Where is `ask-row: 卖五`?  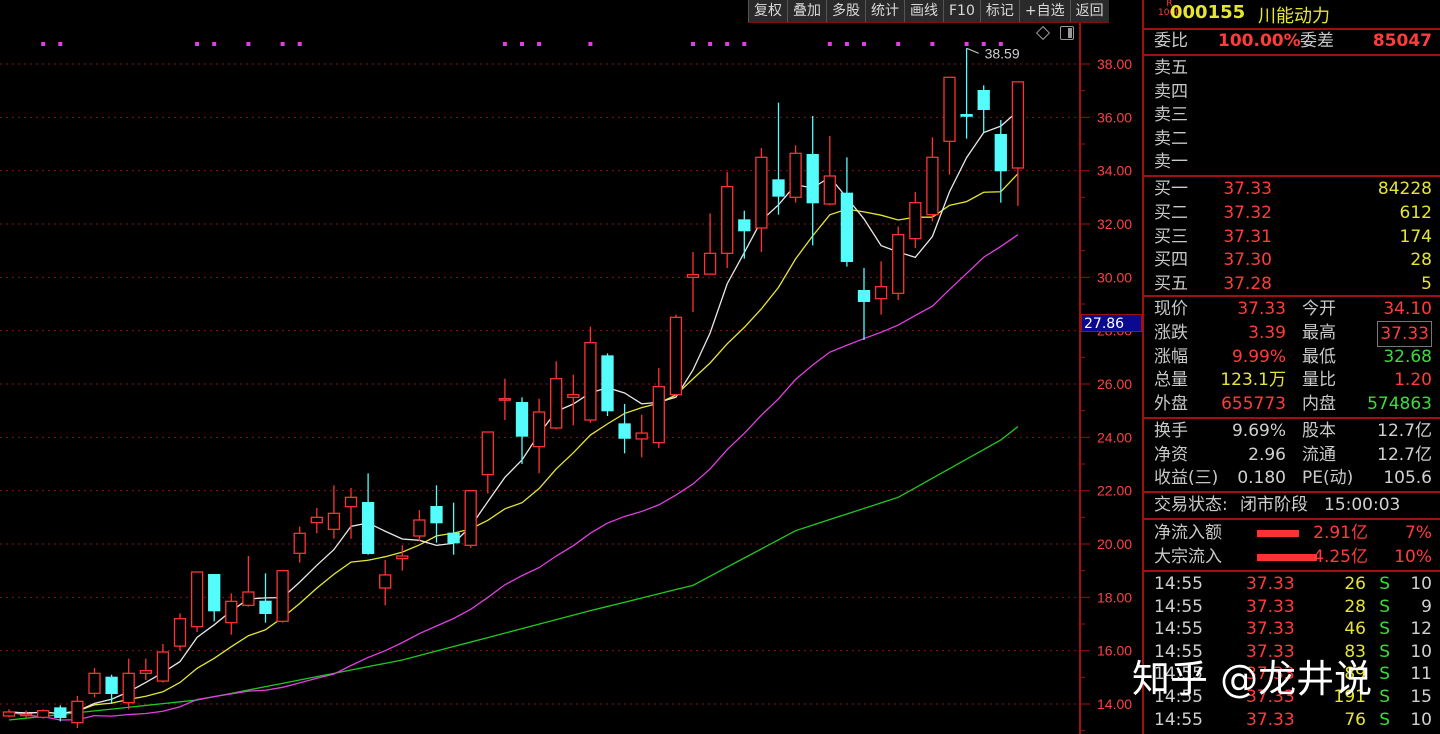 ask-row: 卖五 is located at coordinates (1293, 68).